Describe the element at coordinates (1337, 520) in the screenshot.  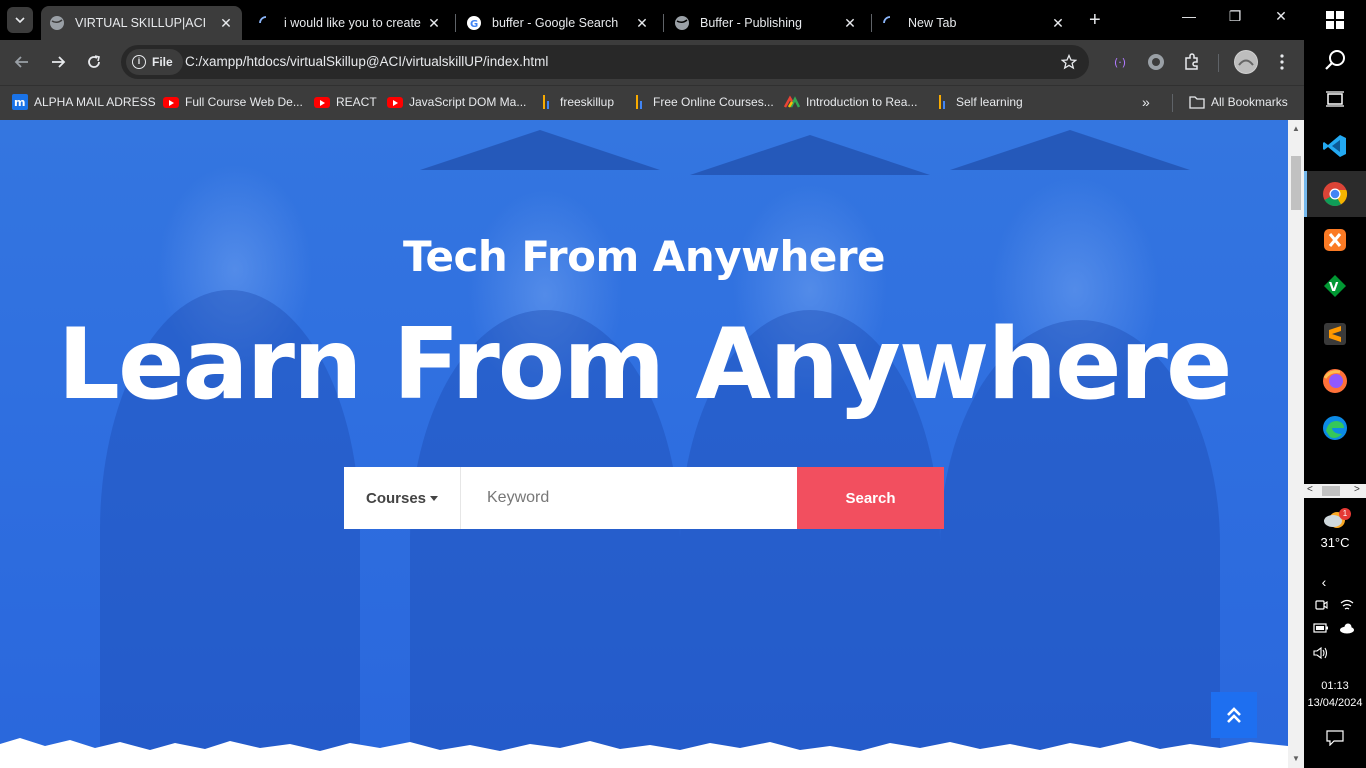
I see `weather-cloud-sun-icon: 1` at that location.